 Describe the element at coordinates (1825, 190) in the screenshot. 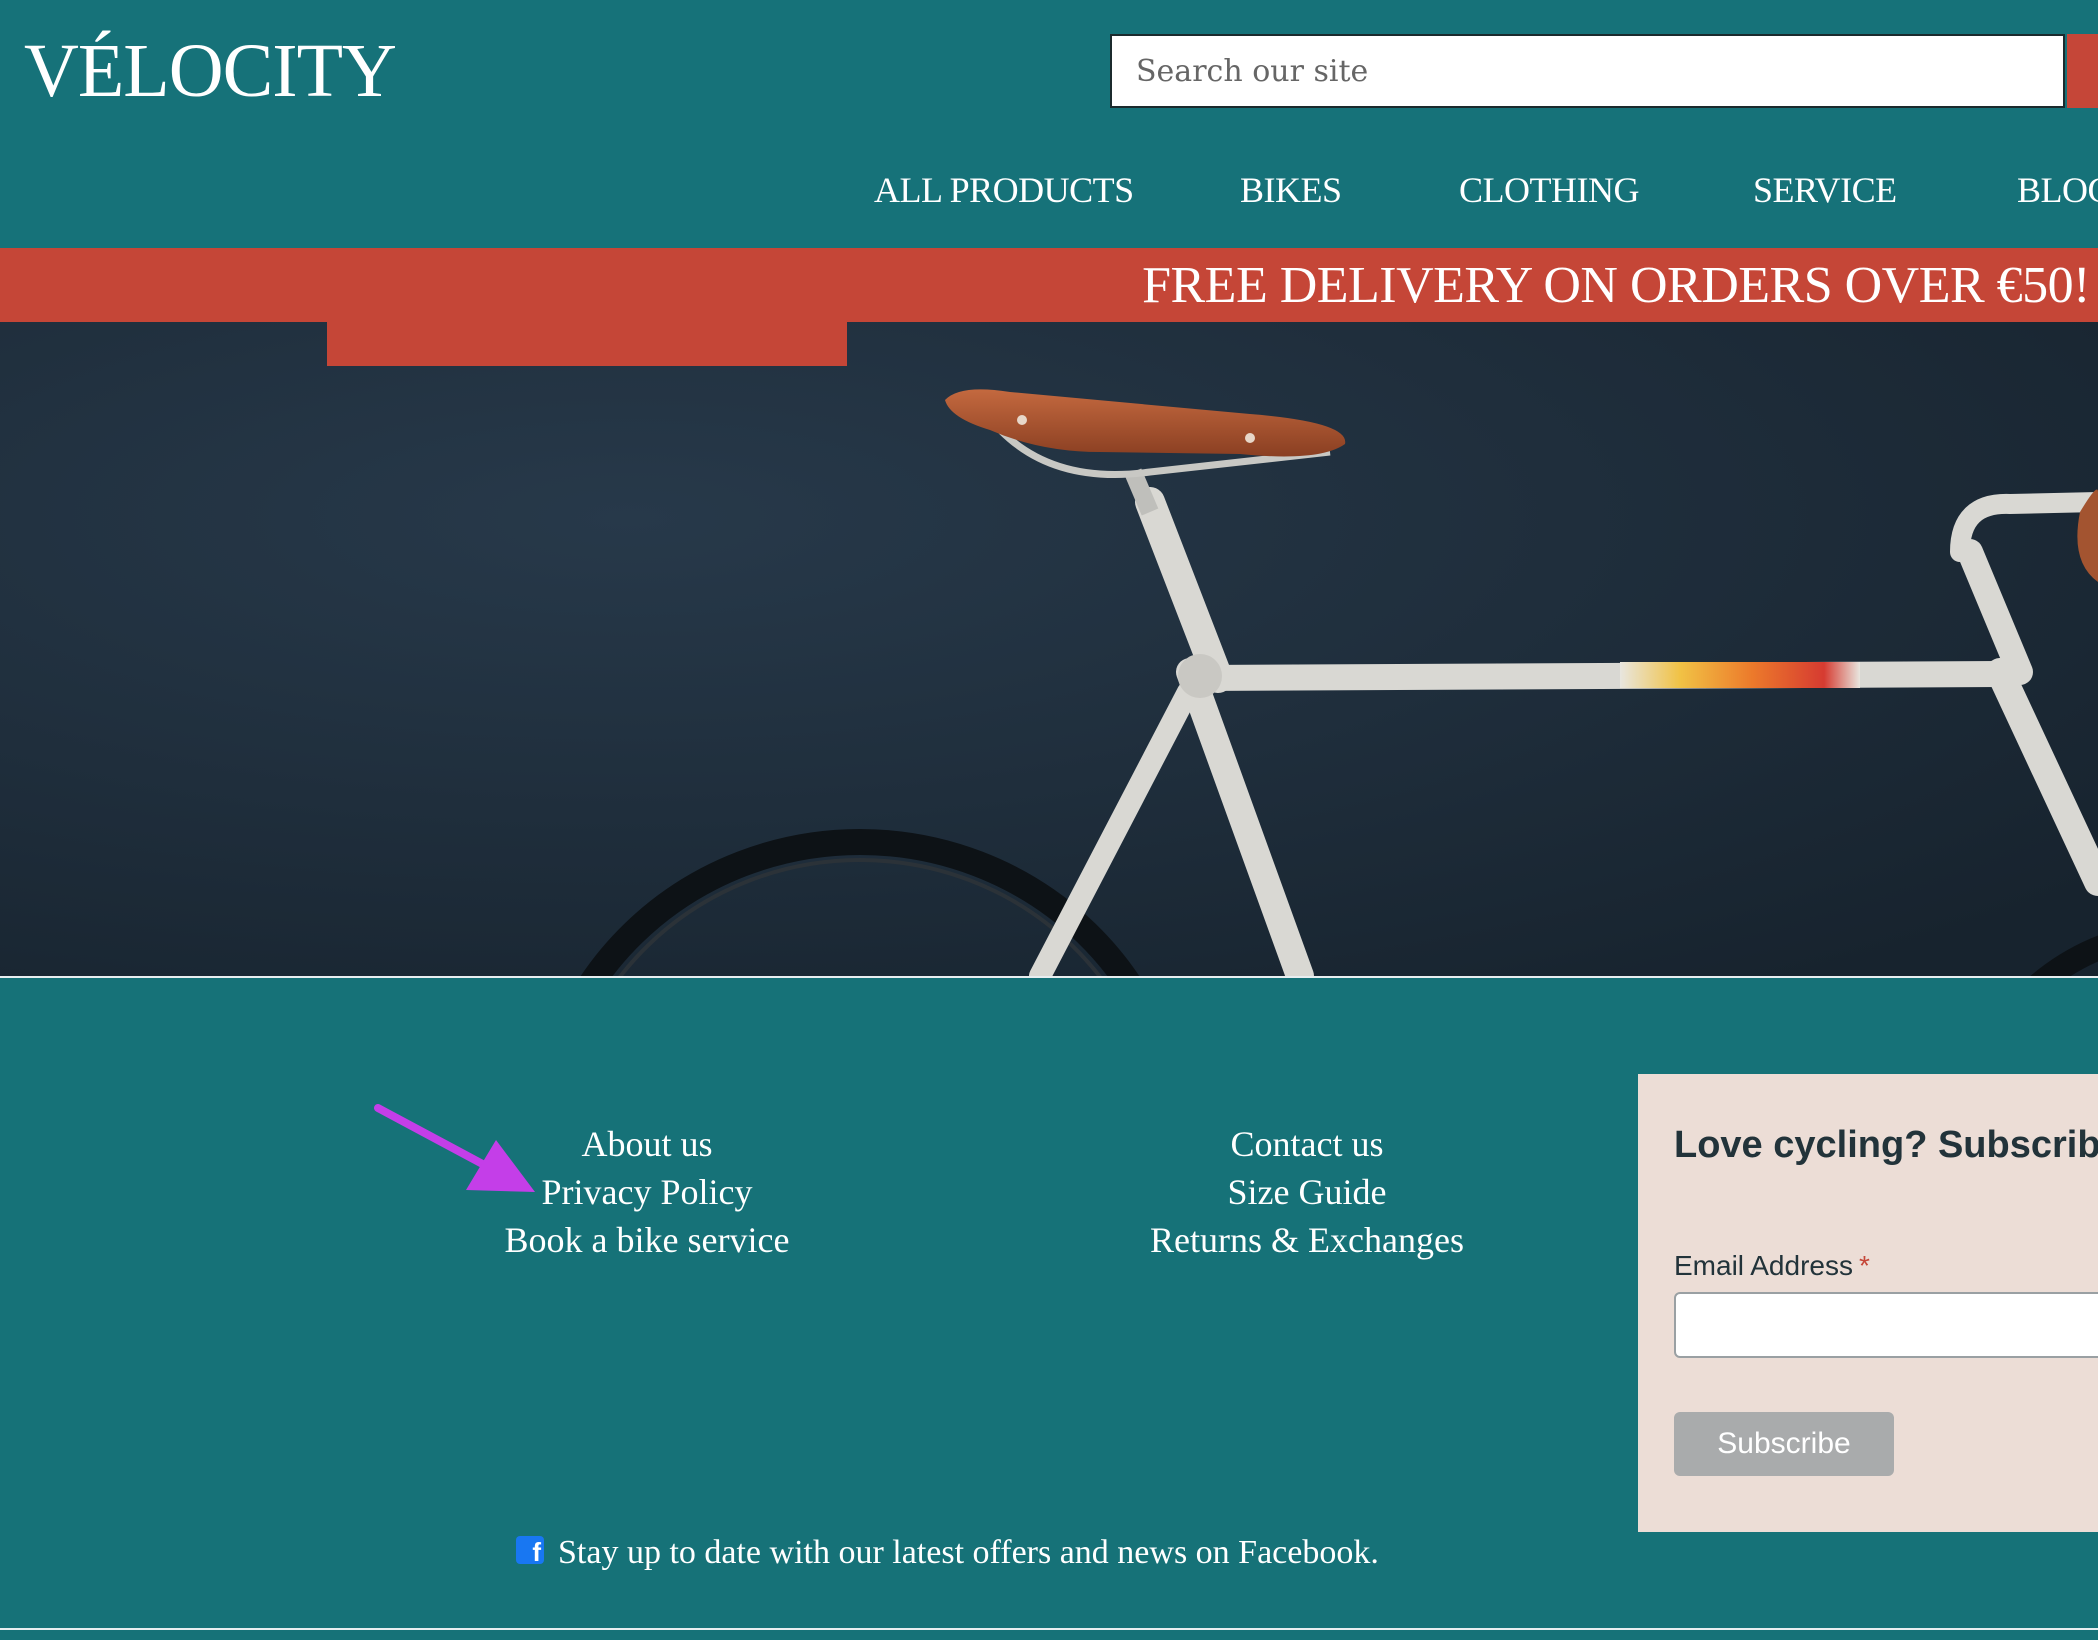

I see `nav-service: SERVICE` at that location.